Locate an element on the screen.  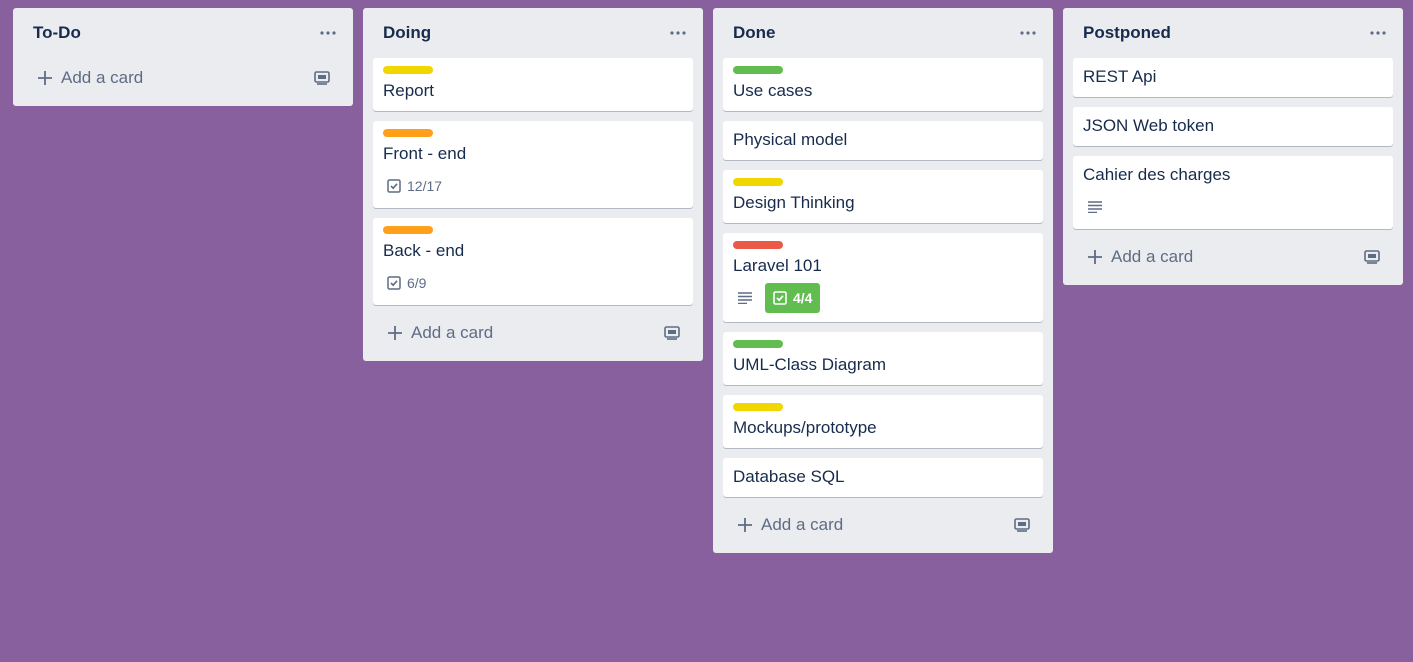
card-title: Use cases is located at coordinates (773, 90).